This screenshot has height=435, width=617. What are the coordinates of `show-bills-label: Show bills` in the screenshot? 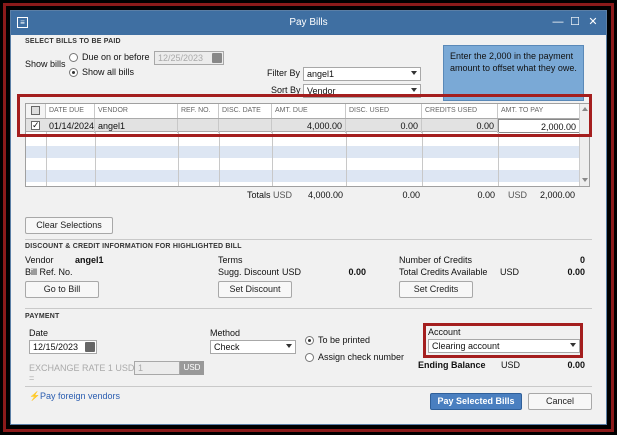 It's located at (45, 64).